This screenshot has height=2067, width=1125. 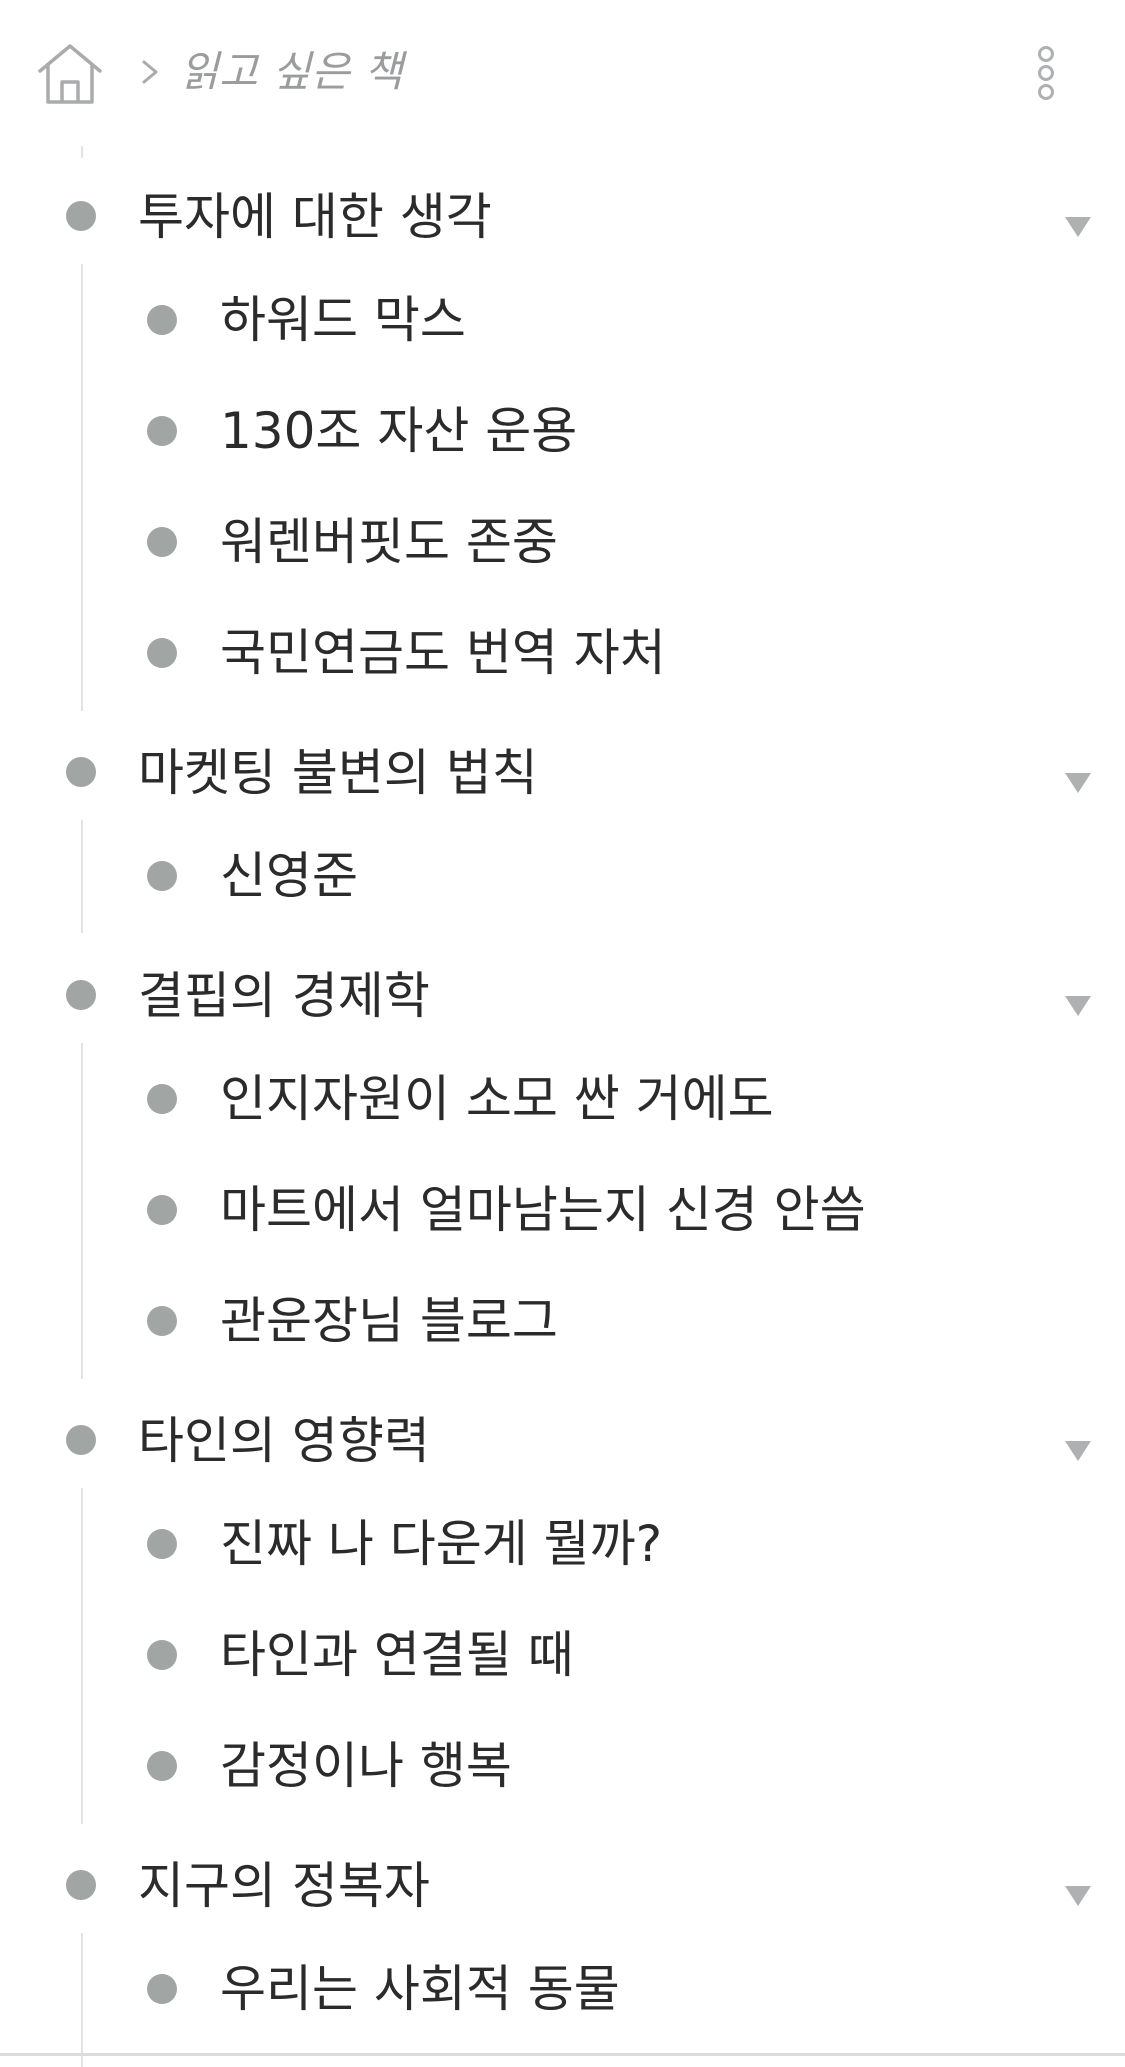 I want to click on outline-parent-label: 지구의 정복자, so click(x=284, y=1886).